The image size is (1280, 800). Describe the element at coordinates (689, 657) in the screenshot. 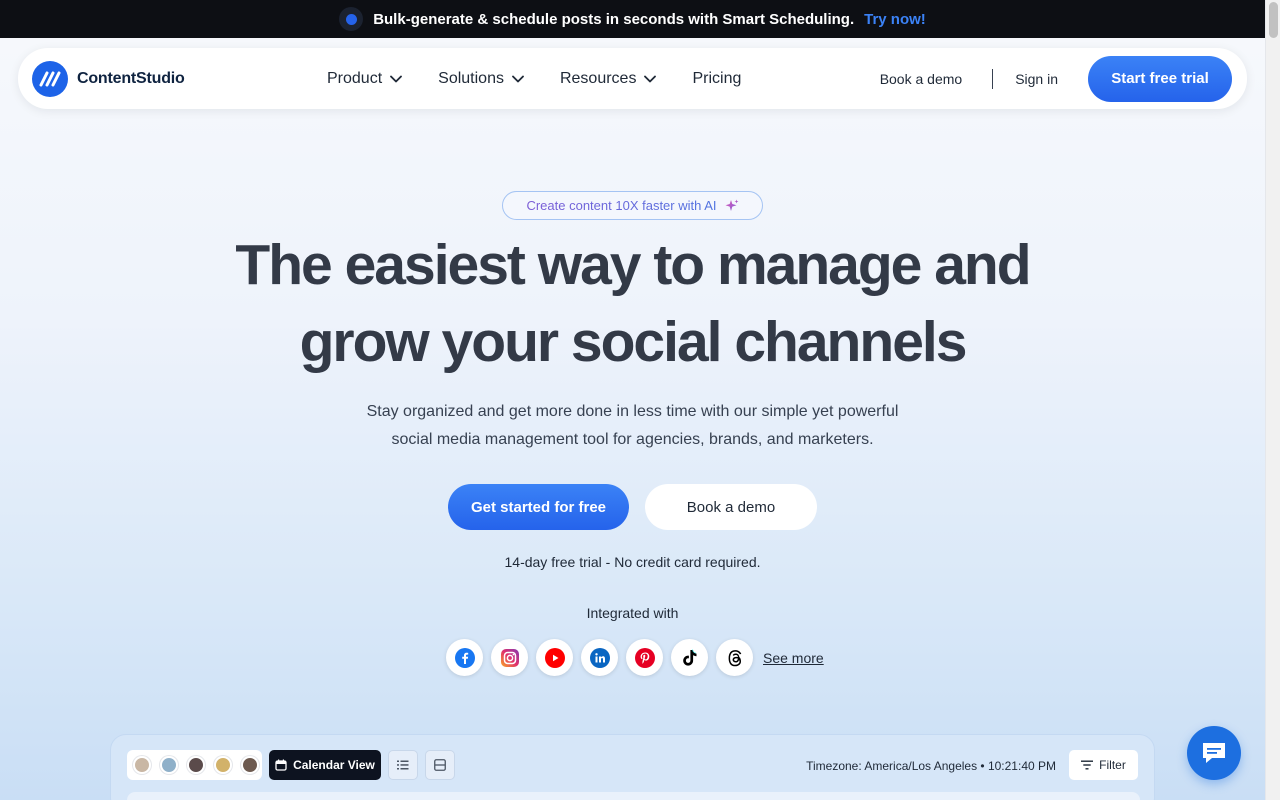

I see `tiktok-icon` at that location.